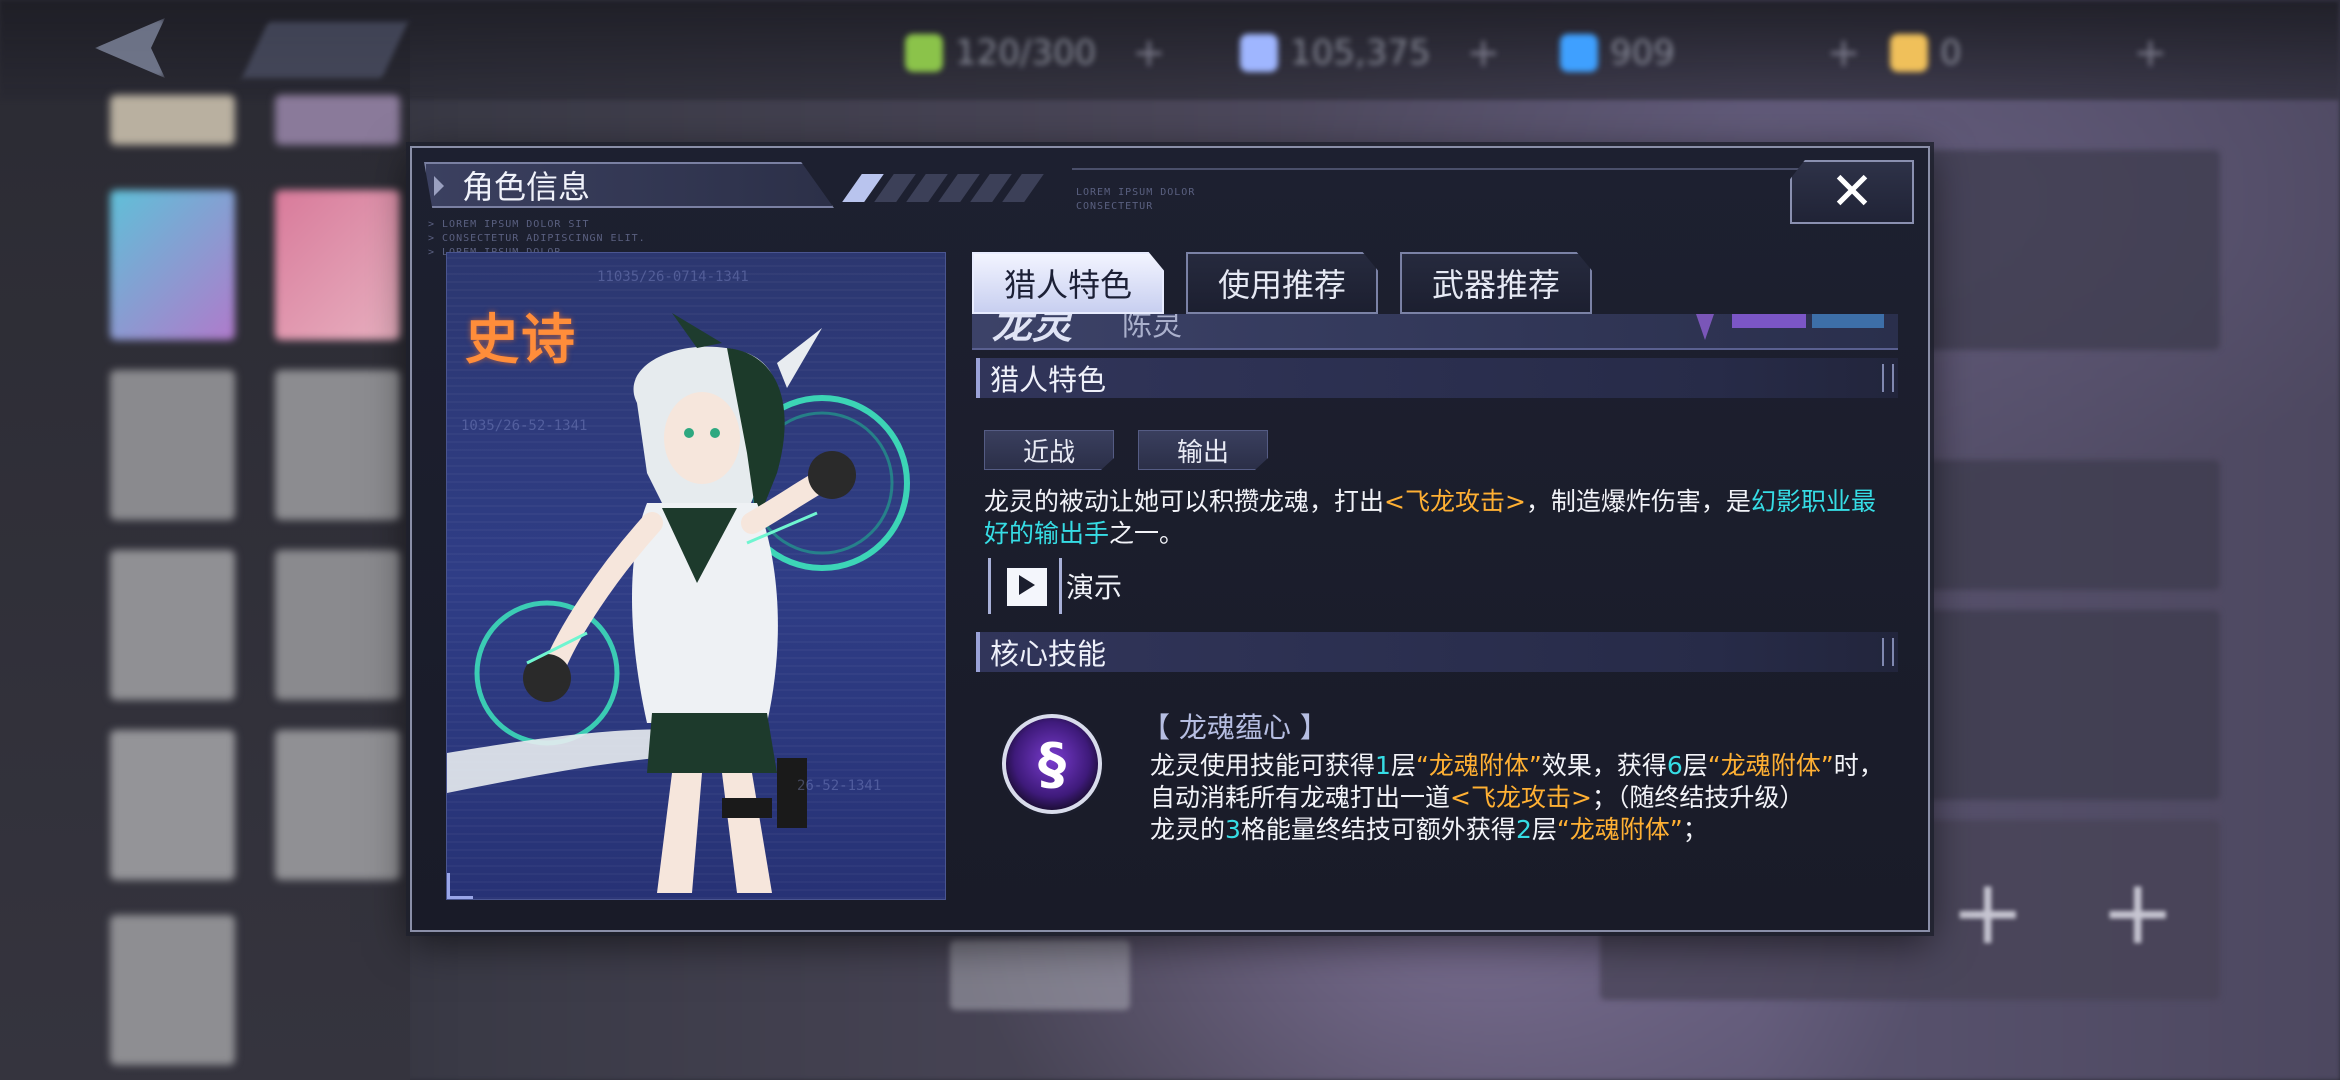 The width and height of the screenshot is (2340, 1080). What do you see at coordinates (521, 339) in the screenshot?
I see `rarity-label: 史诗` at bounding box center [521, 339].